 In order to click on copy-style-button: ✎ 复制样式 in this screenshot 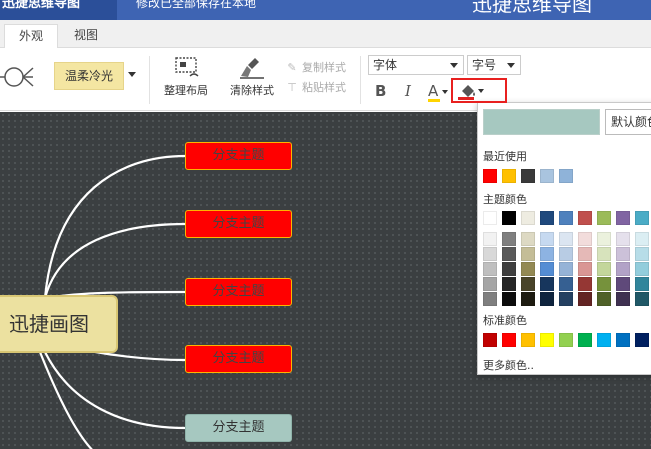, I will do `click(315, 68)`.